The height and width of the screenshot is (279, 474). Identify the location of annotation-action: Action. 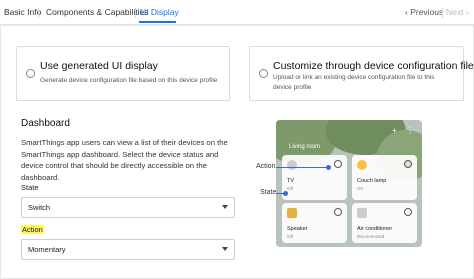
(266, 166).